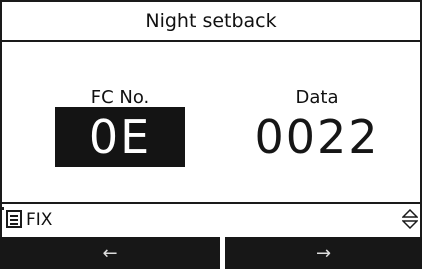 This screenshot has height=269, width=422. I want to click on screen-title: Night setback, so click(211, 22).